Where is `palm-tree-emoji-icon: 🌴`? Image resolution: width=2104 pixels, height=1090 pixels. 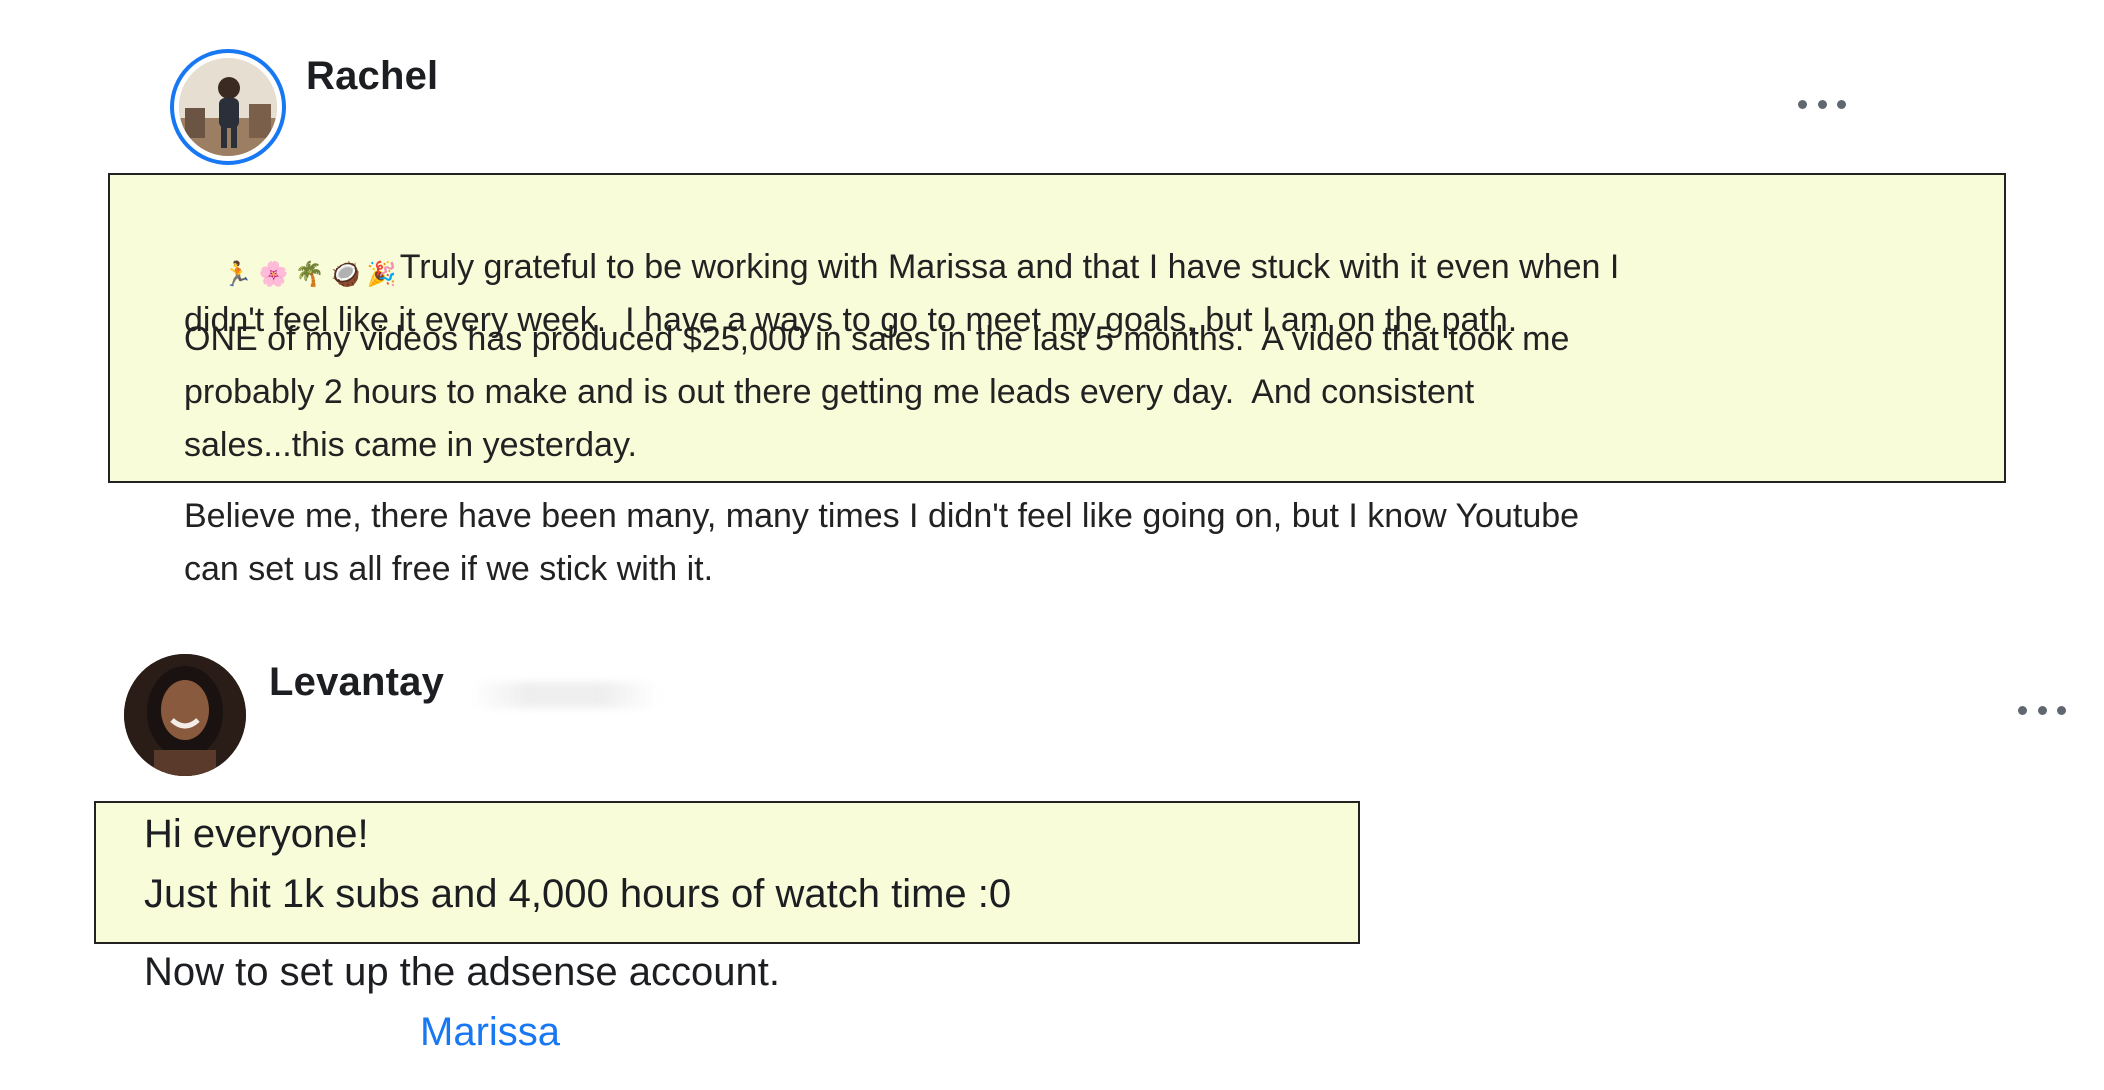
palm-tree-emoji-icon: 🌴 is located at coordinates (309, 274).